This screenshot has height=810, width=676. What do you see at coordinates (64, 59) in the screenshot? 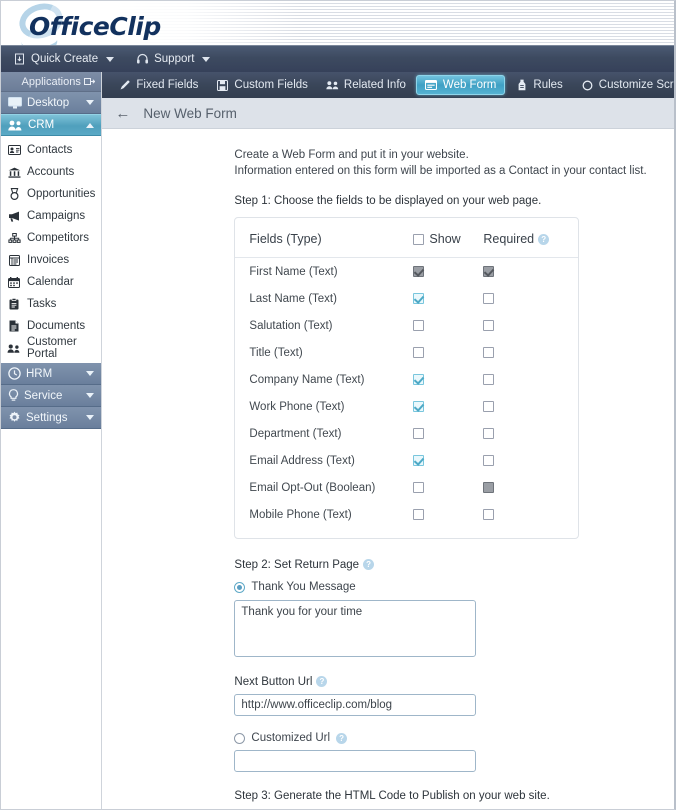
I see `quick-create-menu: Quick Create` at bounding box center [64, 59].